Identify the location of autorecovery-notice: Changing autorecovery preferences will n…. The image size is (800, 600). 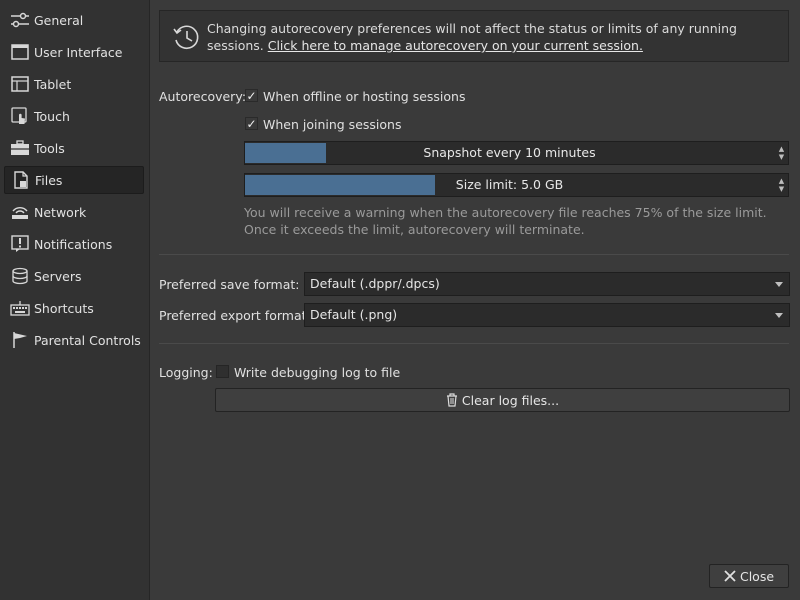
(474, 36).